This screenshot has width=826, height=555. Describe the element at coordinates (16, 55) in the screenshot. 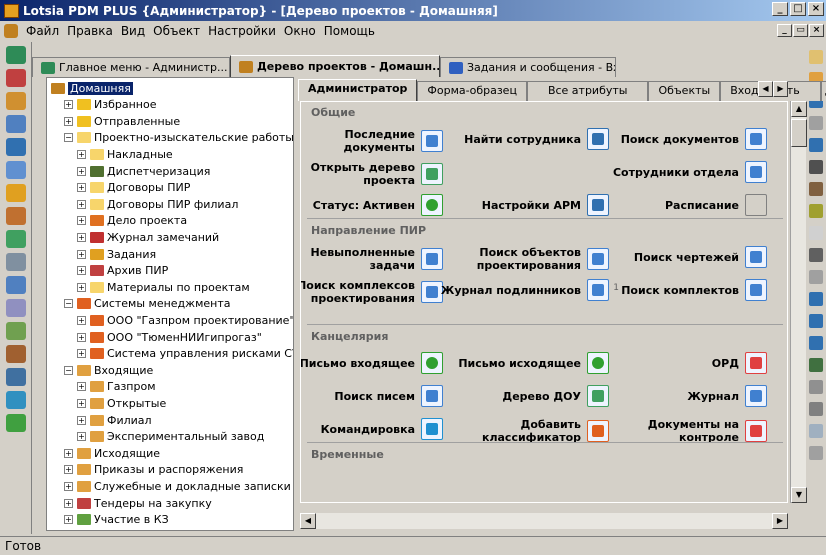

I see `main-menu-icon` at that location.